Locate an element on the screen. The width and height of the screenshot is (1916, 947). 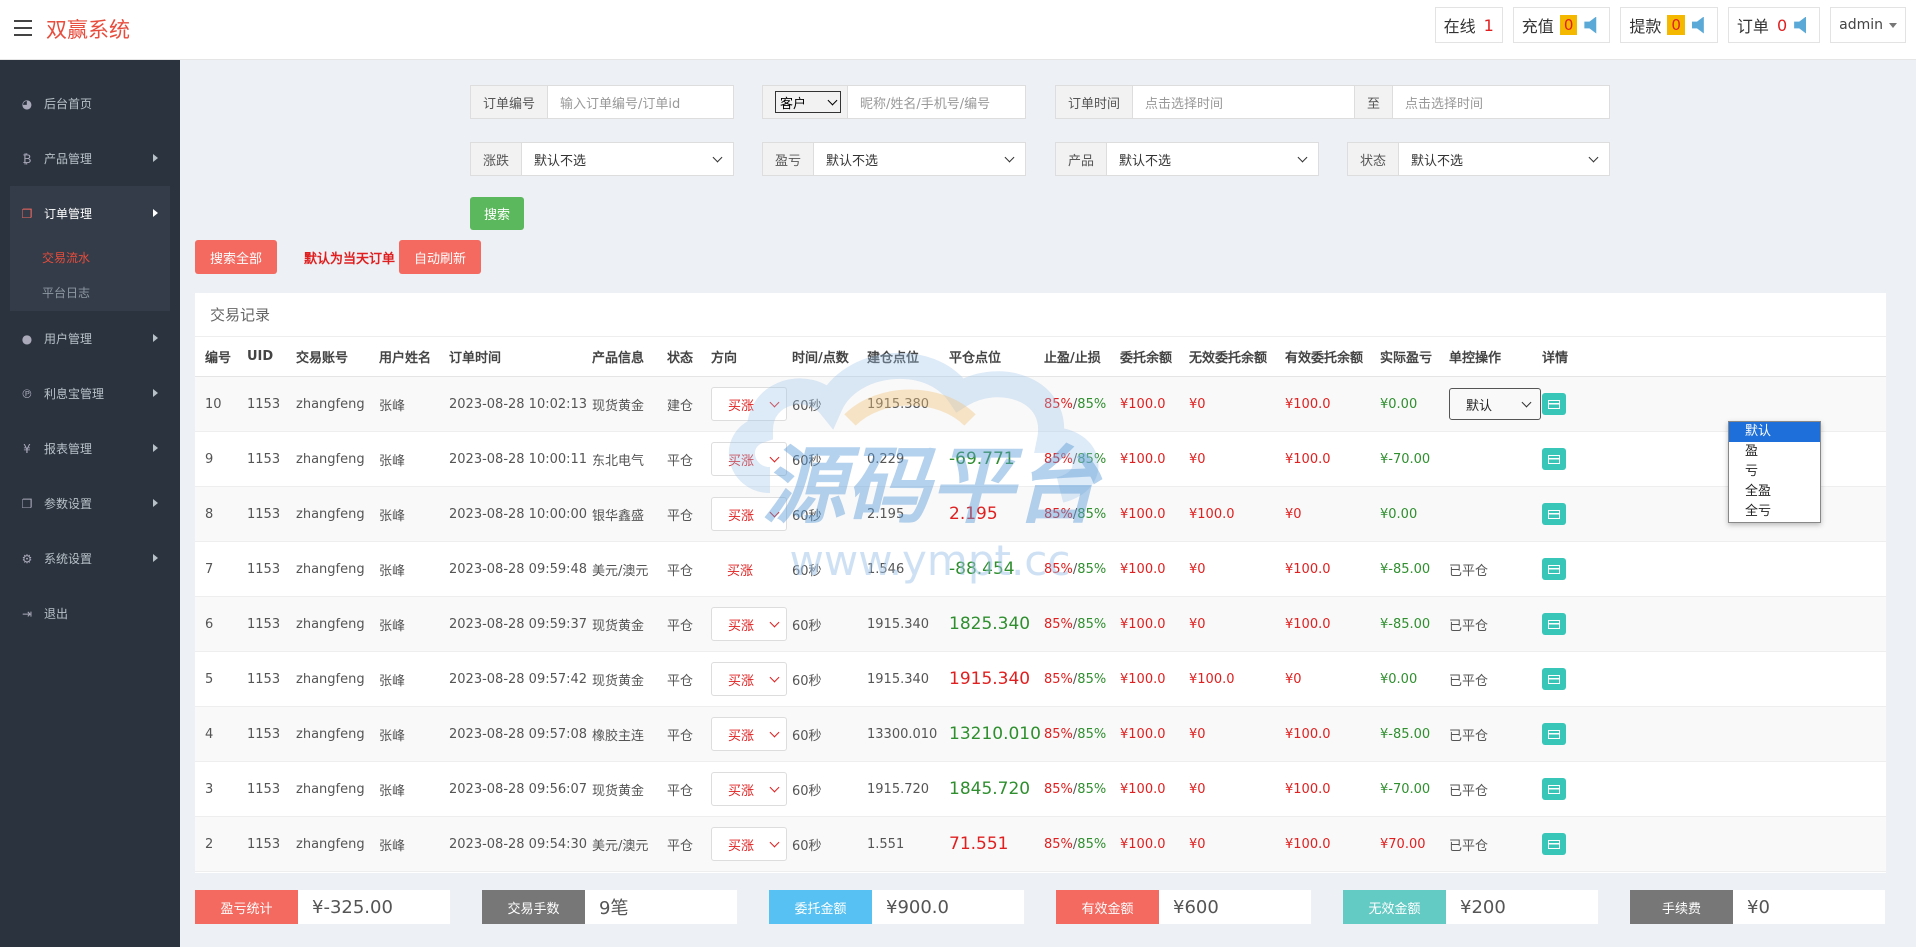
product-select: 默认不选 is located at coordinates (1212, 159).